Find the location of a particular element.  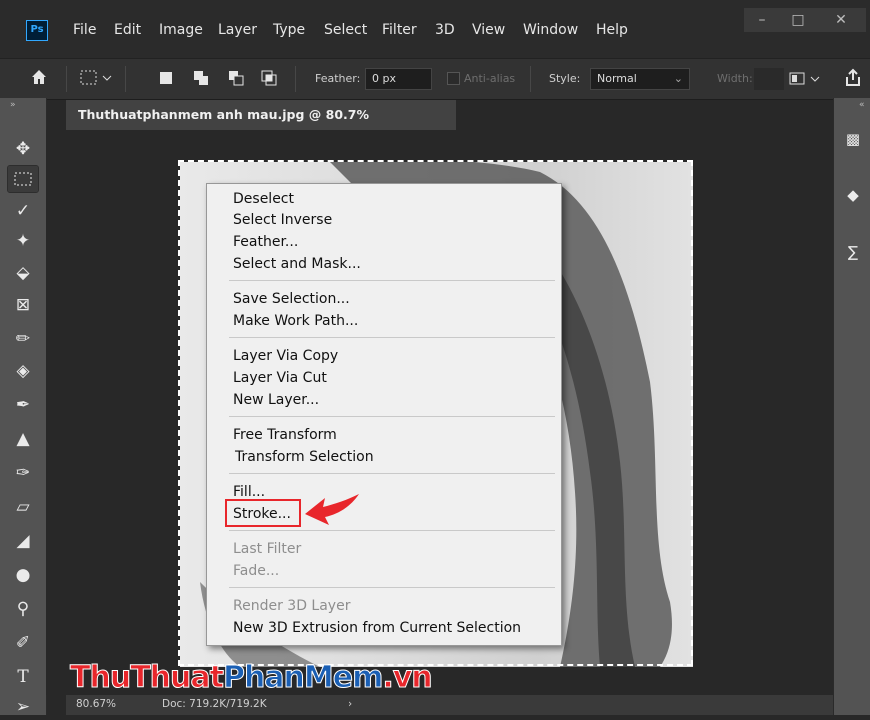

history-brush-icon: ✑ is located at coordinates (23, 473).